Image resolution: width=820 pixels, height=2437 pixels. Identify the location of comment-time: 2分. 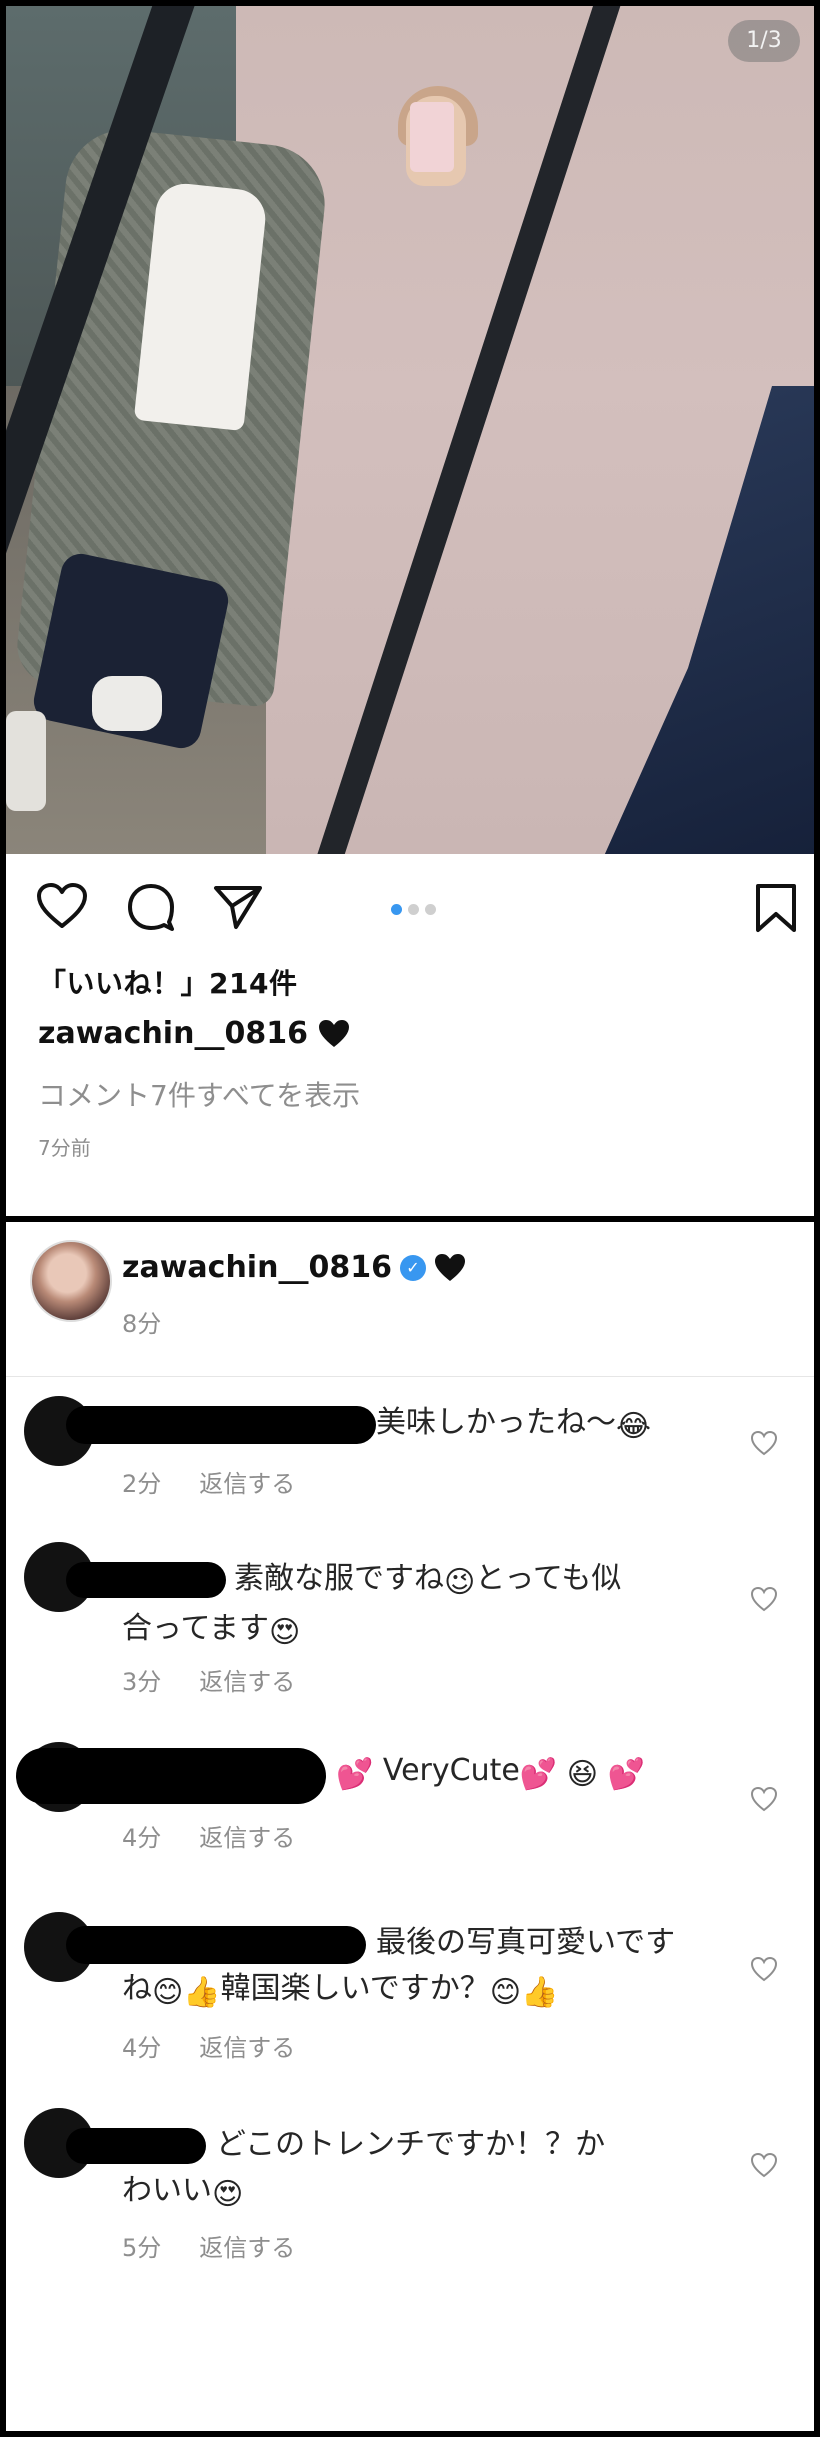
(142, 1484).